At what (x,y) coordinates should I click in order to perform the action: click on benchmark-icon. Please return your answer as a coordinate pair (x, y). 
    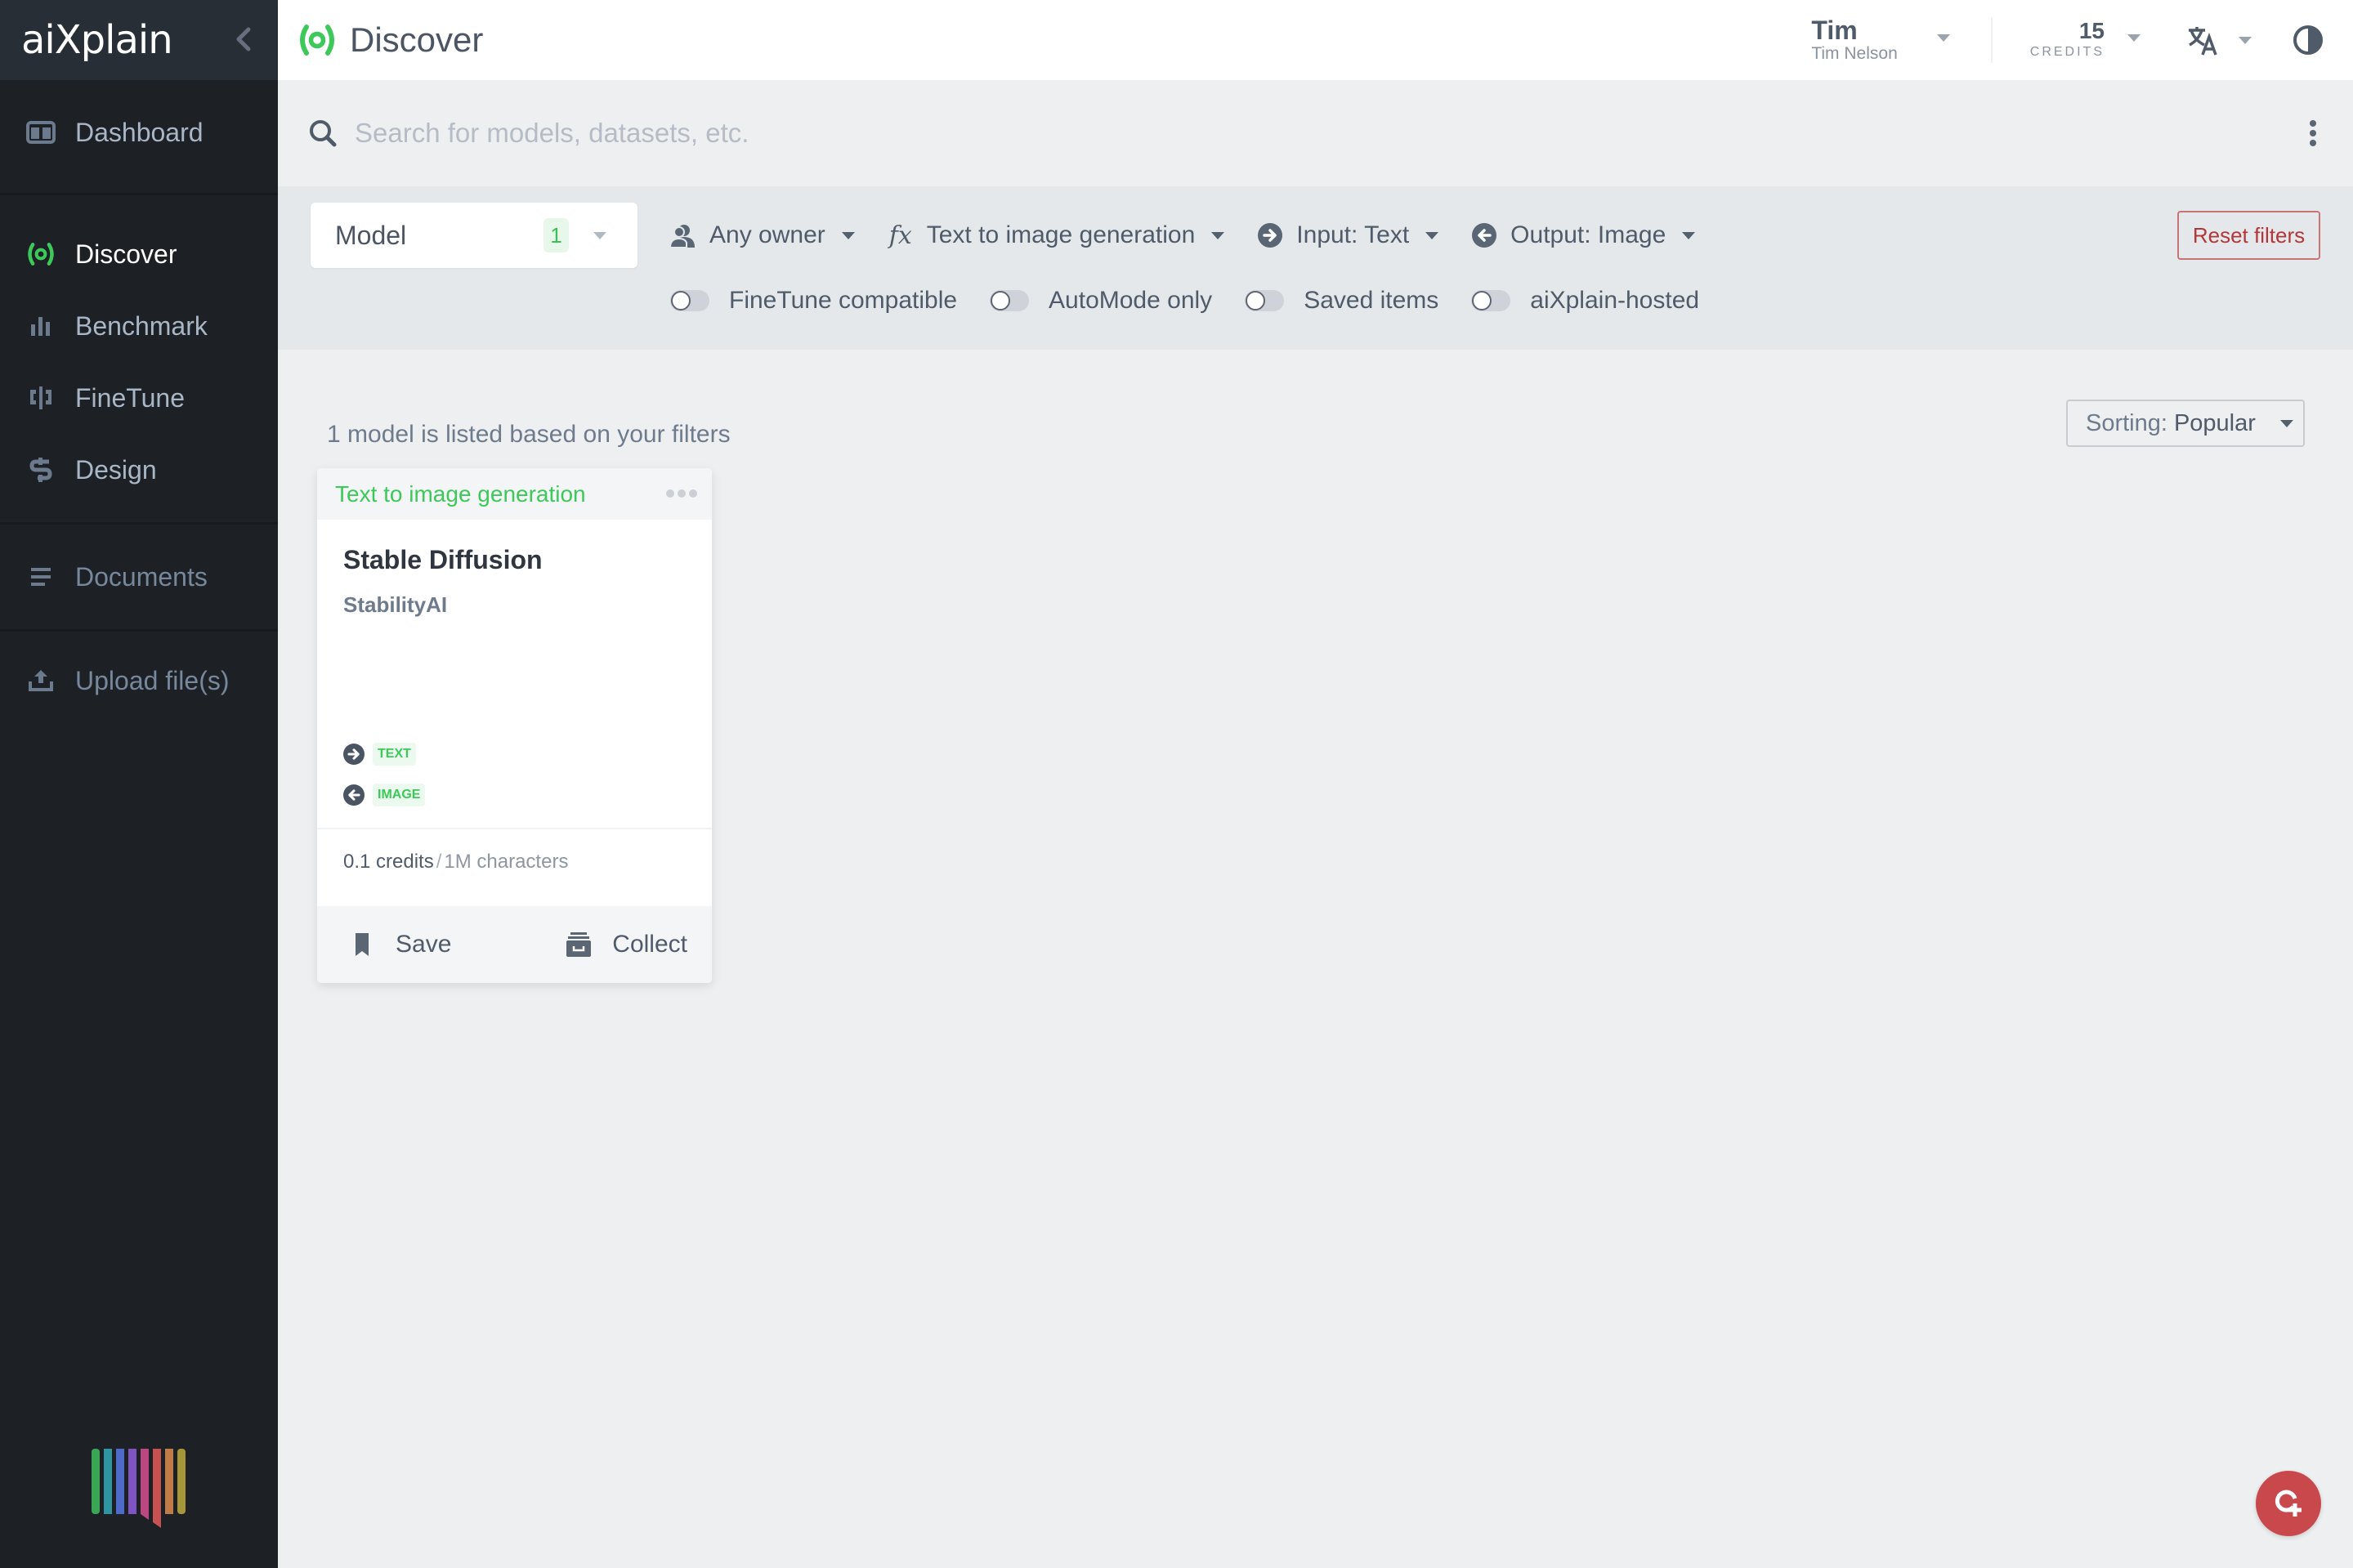
    Looking at the image, I should click on (40, 326).